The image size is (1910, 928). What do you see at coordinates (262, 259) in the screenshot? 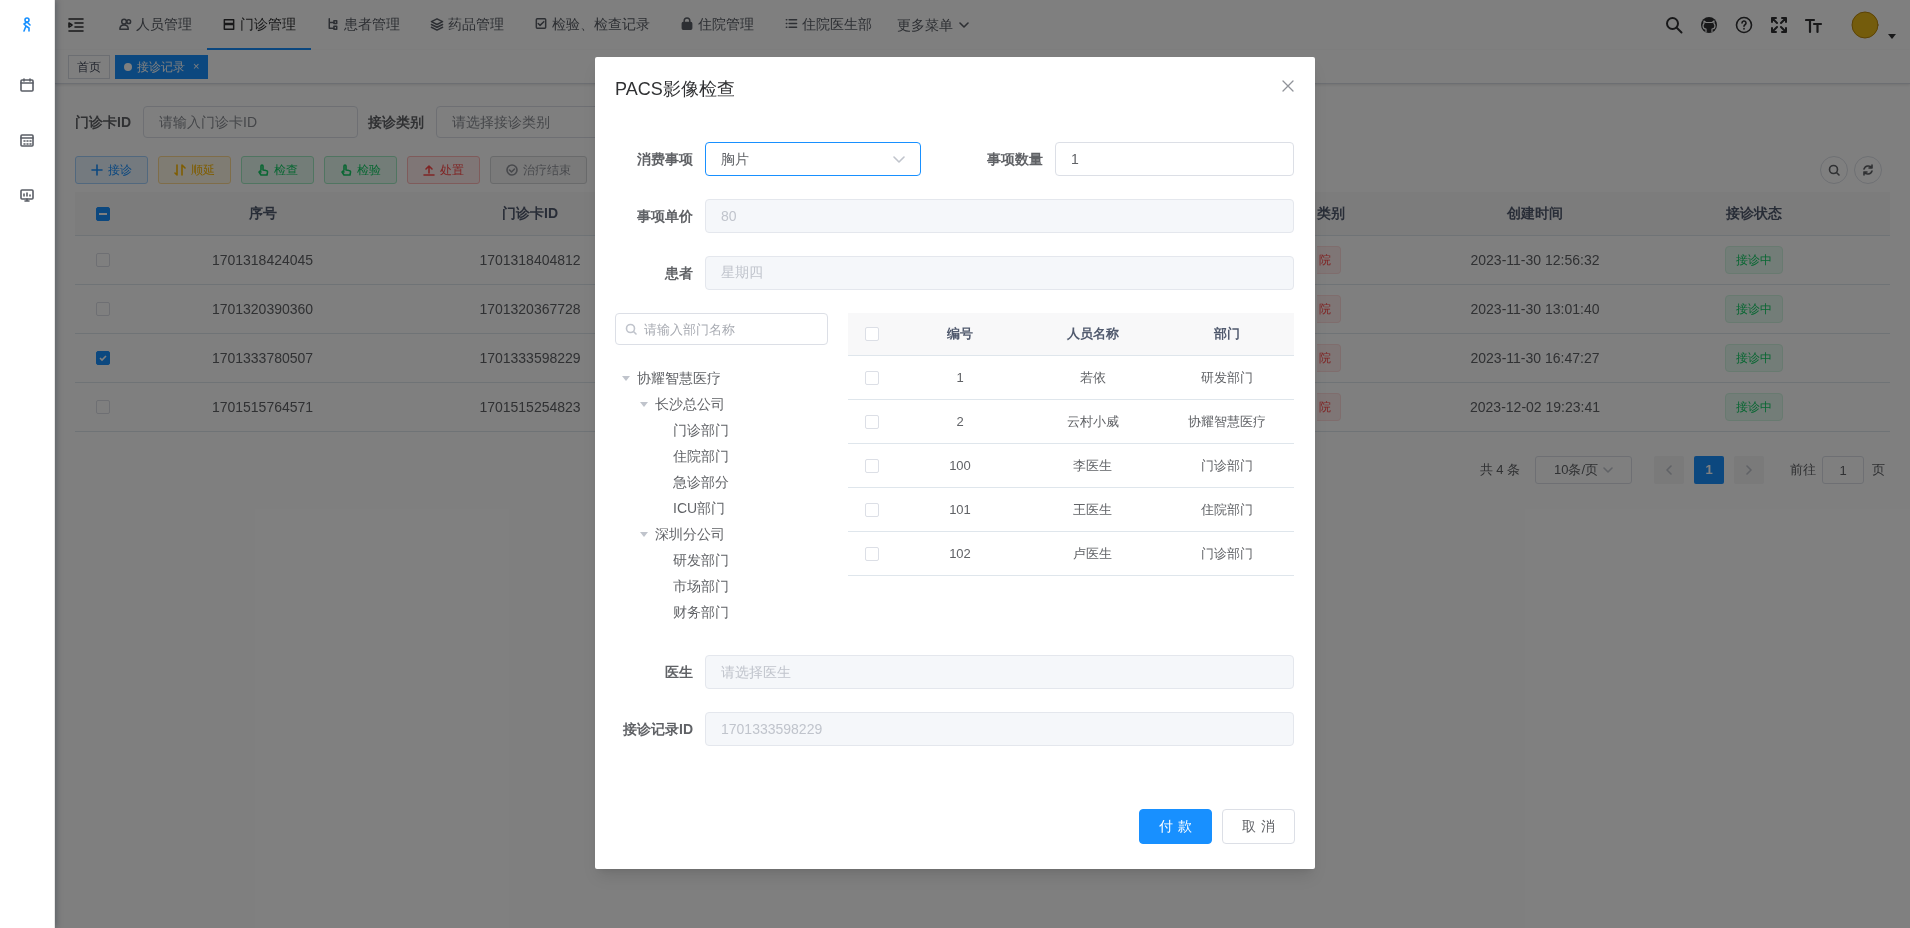
I see `table-cell: 1701318424045` at bounding box center [262, 259].